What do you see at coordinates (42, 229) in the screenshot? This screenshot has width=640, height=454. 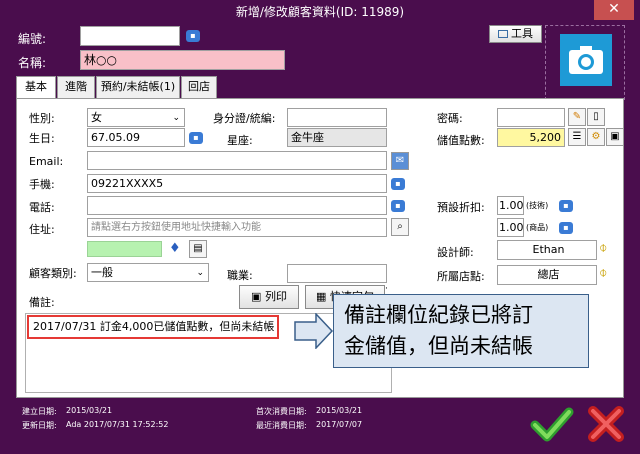 I see `address-label: 住址:` at bounding box center [42, 229].